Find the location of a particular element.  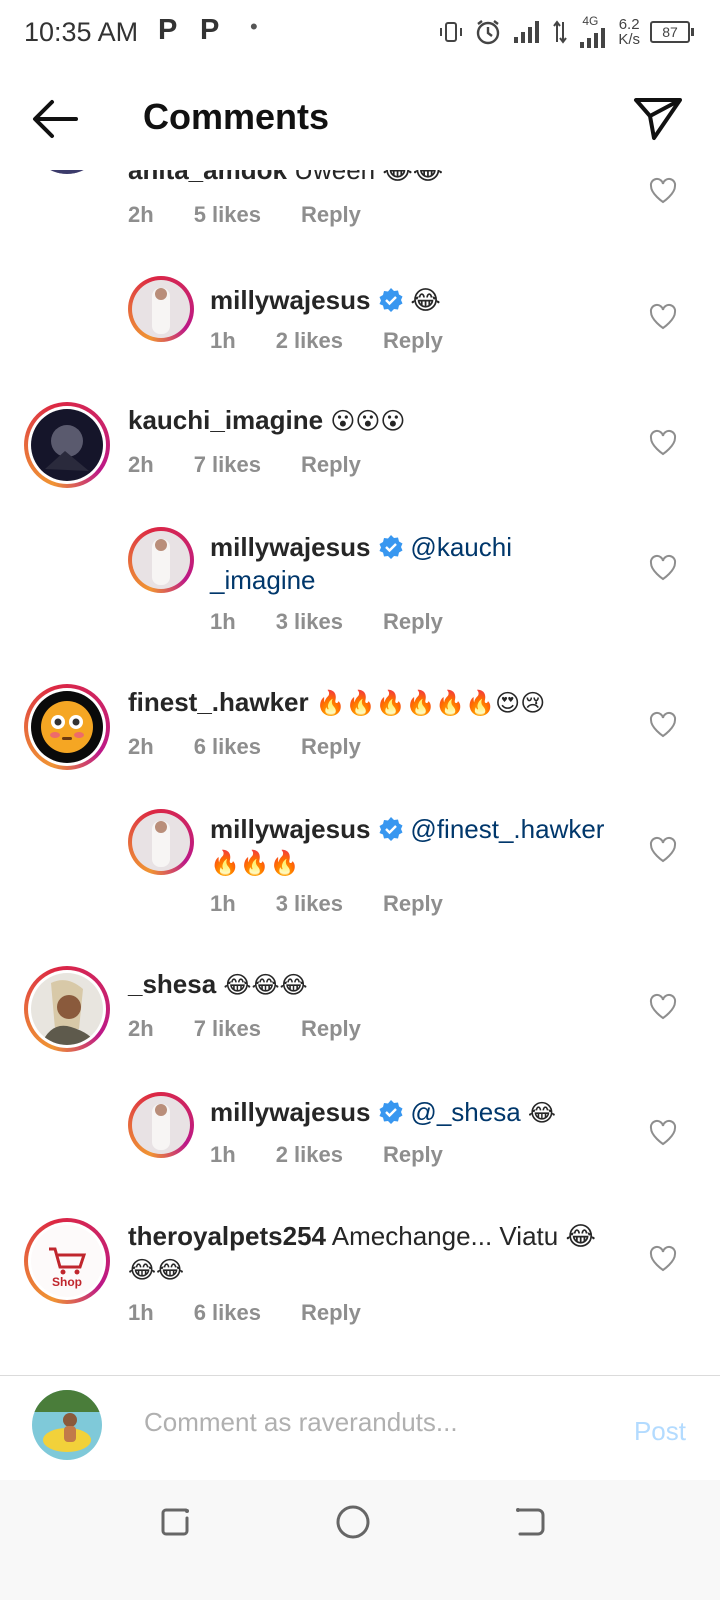

back-arrow-icon is located at coordinates (55, 119).